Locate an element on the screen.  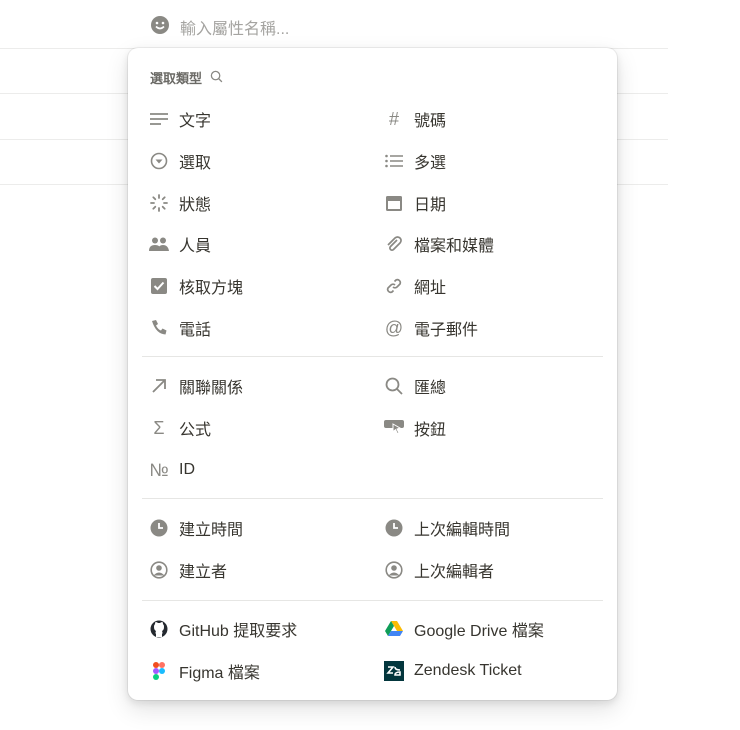
property-type-label: ID is located at coordinates (187, 469).